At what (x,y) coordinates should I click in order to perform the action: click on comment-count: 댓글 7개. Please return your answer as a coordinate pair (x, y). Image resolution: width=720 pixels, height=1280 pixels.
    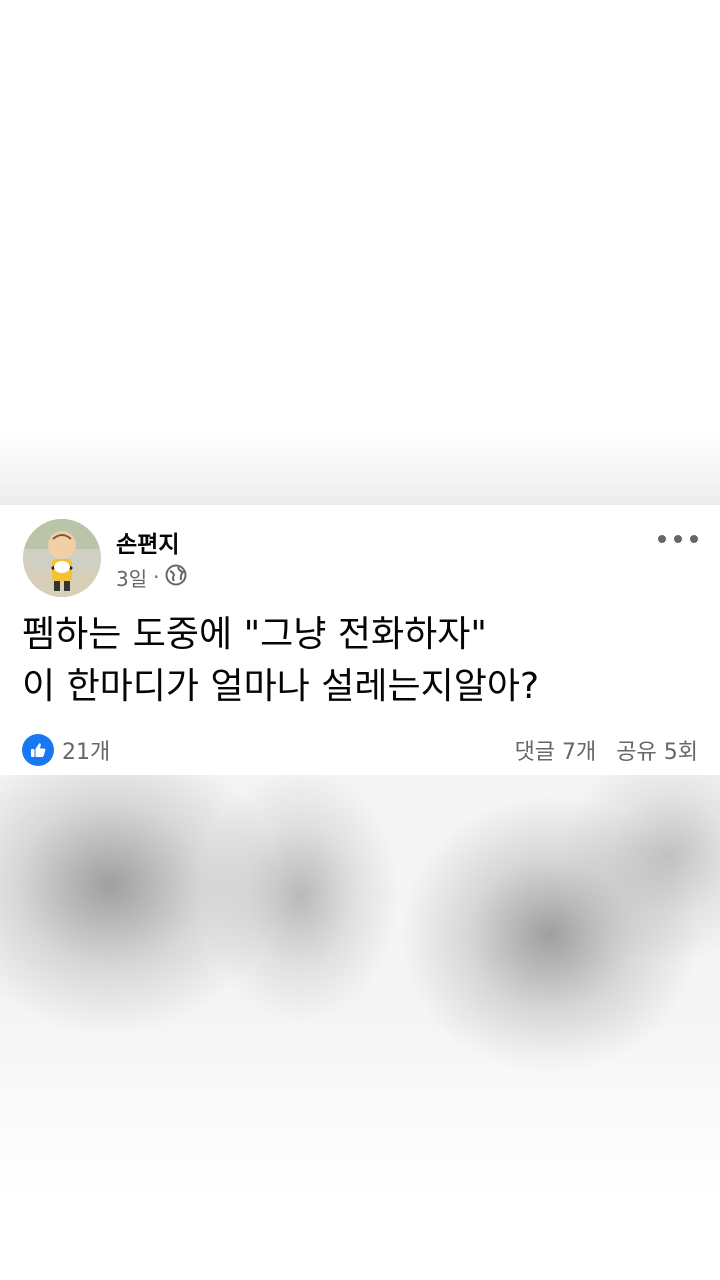
    Looking at the image, I should click on (556, 750).